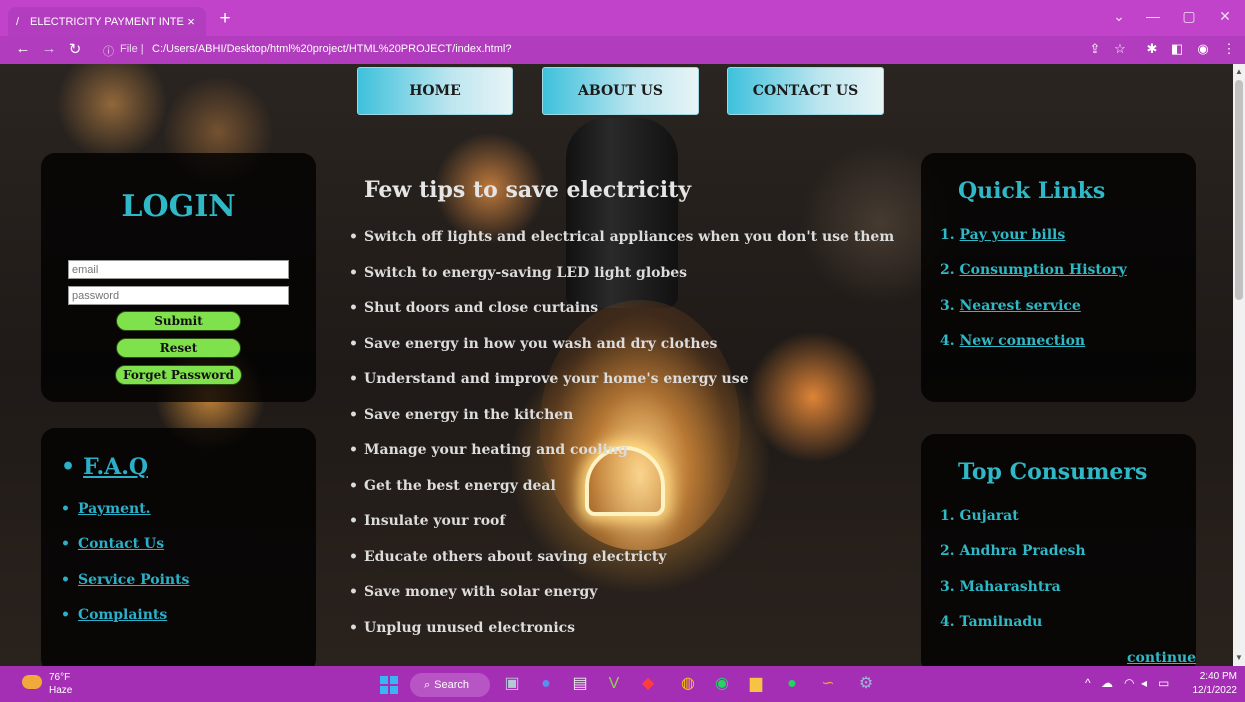 This screenshot has height=702, width=1245. I want to click on tab-search-chevron-icon: ⌄, so click(1119, 16).